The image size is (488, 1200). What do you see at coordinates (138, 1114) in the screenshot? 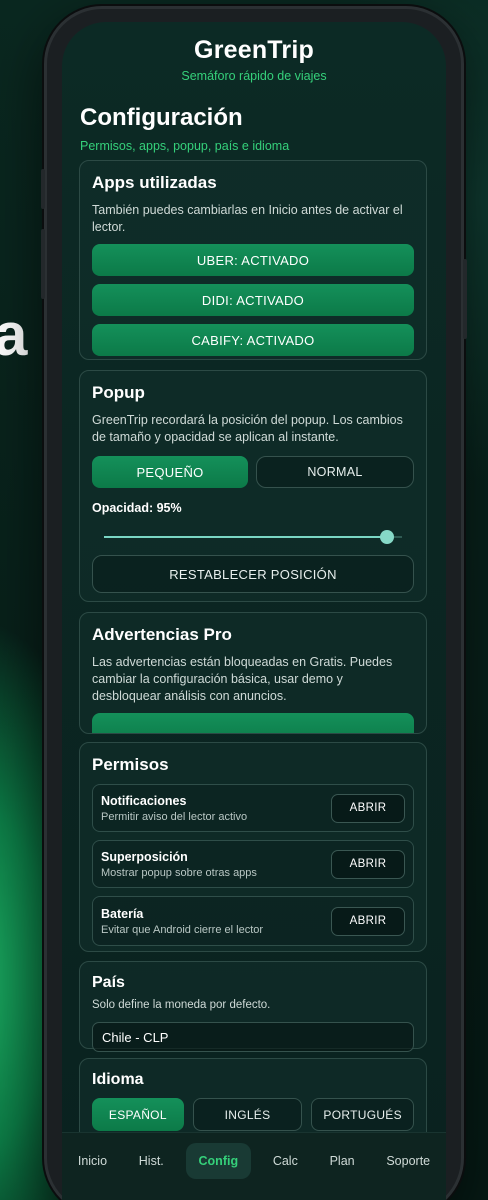
I see `language-spanish-button: ESPAÑOL` at bounding box center [138, 1114].